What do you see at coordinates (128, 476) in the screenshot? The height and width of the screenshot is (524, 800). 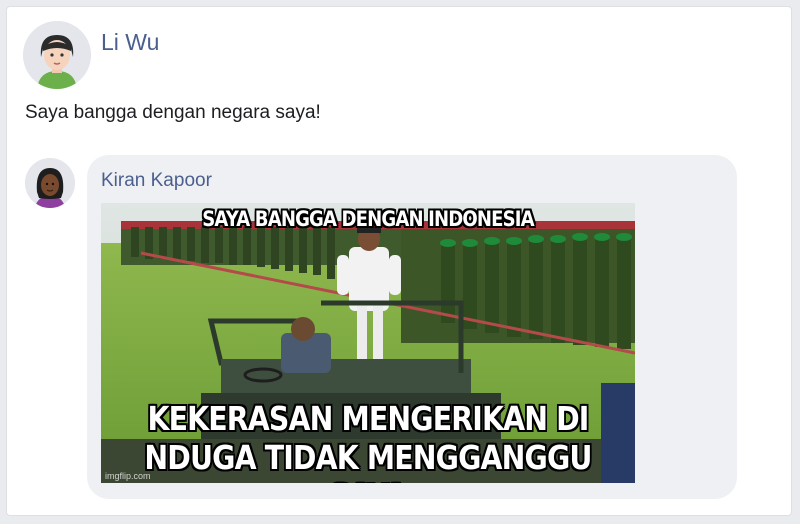 I see `imgflip-watermark: imgflip.com` at bounding box center [128, 476].